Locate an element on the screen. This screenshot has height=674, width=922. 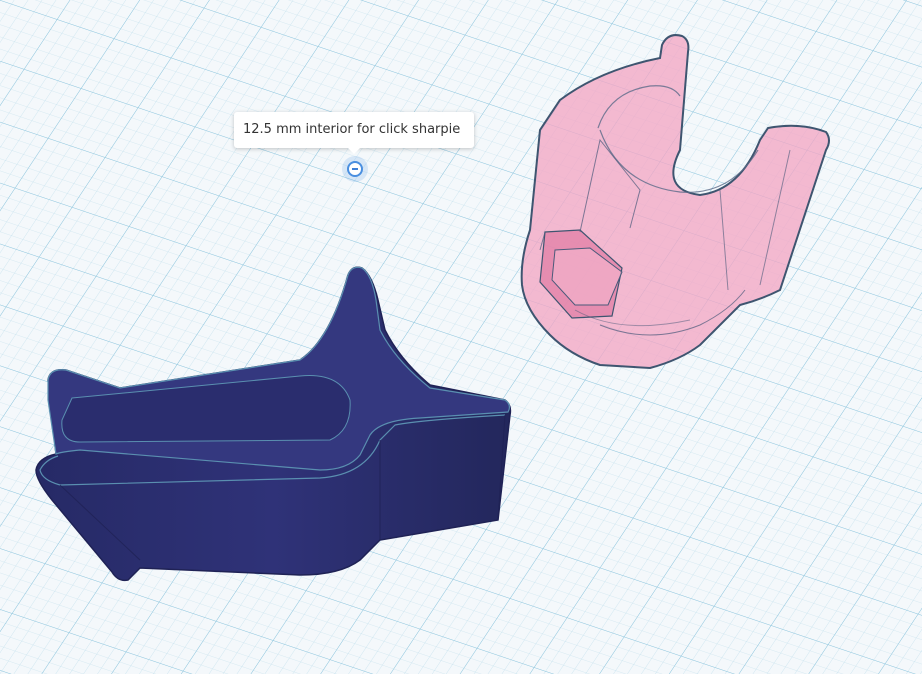
note-tooltip: 12.5 mm interior for click sharpie is located at coordinates (354, 133).